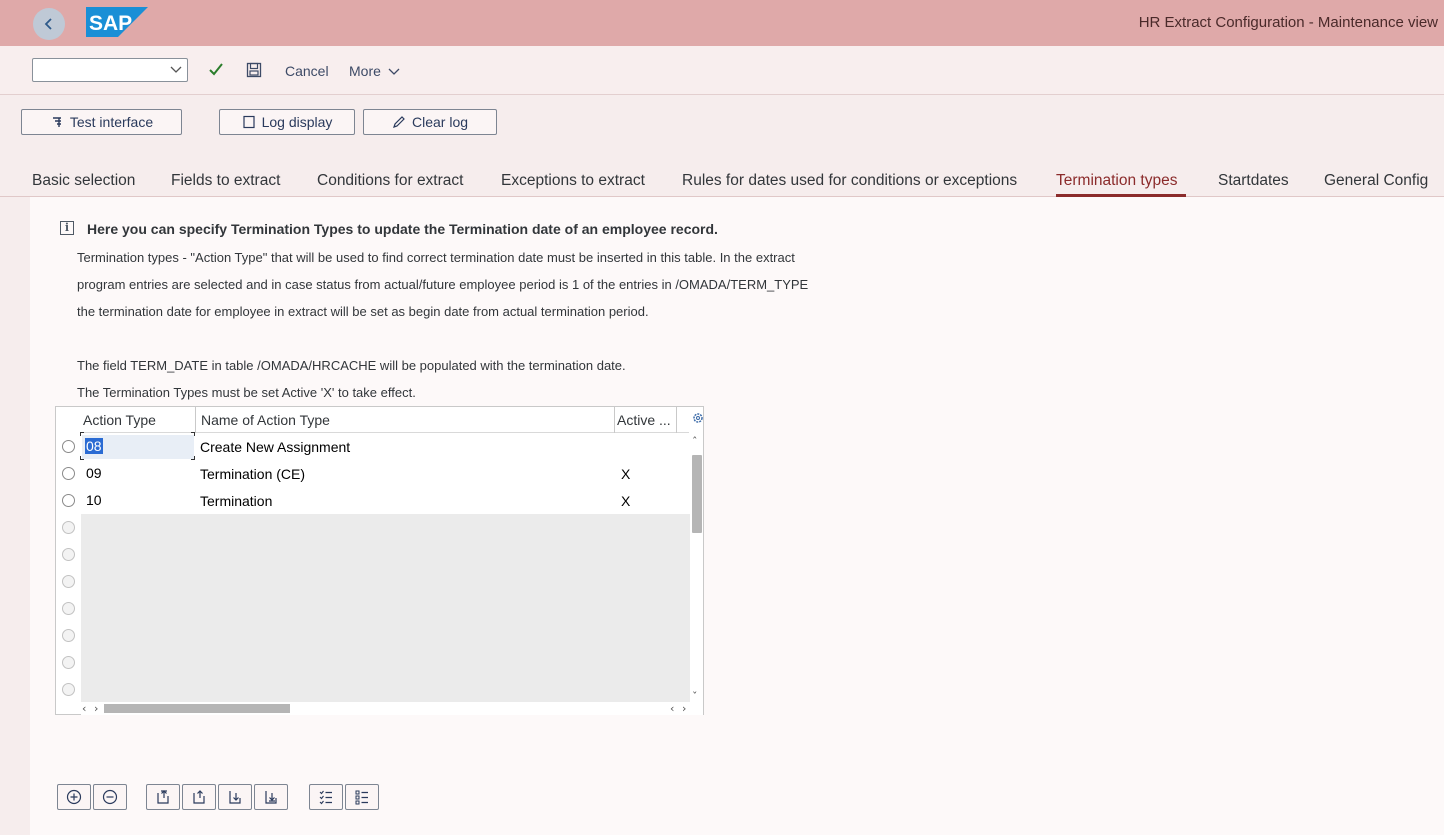 The width and height of the screenshot is (1444, 835). I want to click on add-row-button, so click(74, 797).